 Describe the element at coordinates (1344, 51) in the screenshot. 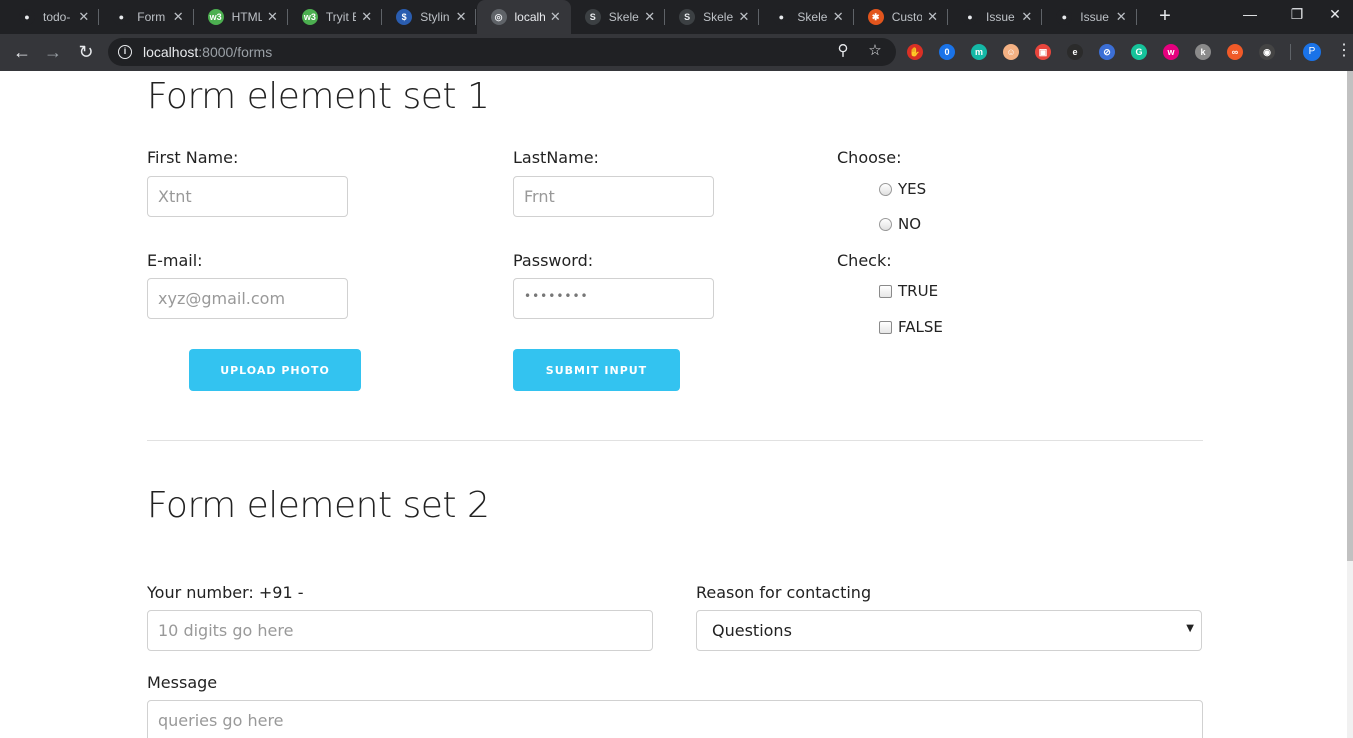

I see `chrome-menu-icon: ⋮` at that location.